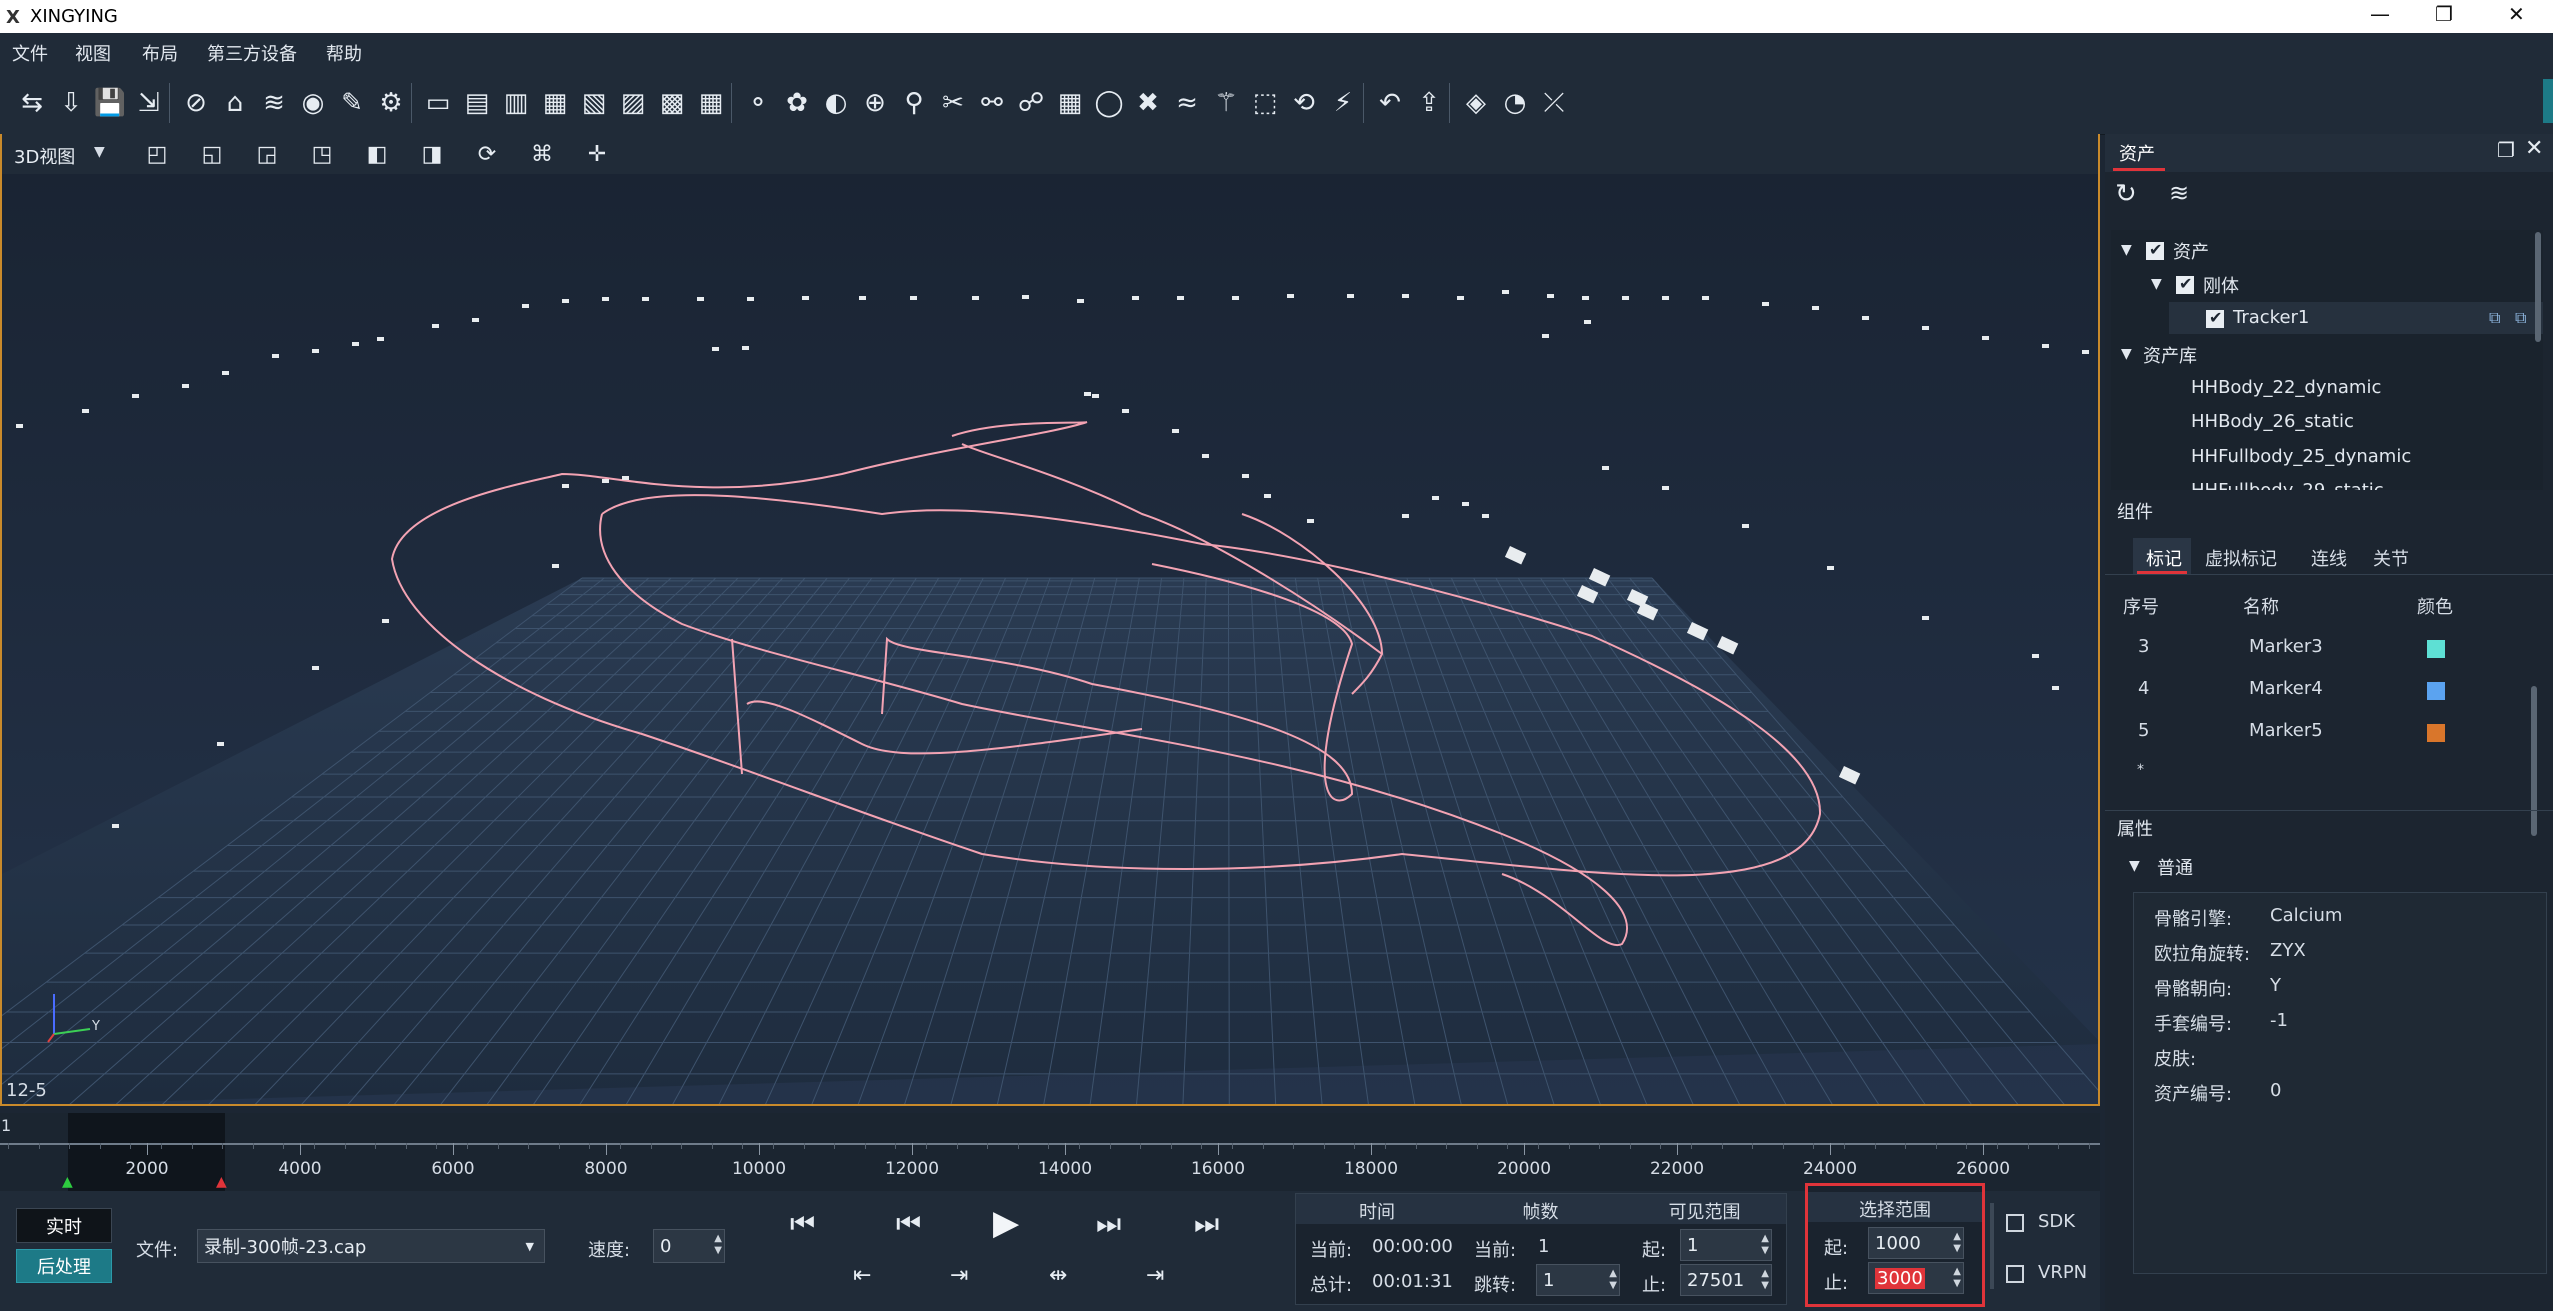  Describe the element at coordinates (2534, 761) in the screenshot. I see `table-scrollbar` at that location.